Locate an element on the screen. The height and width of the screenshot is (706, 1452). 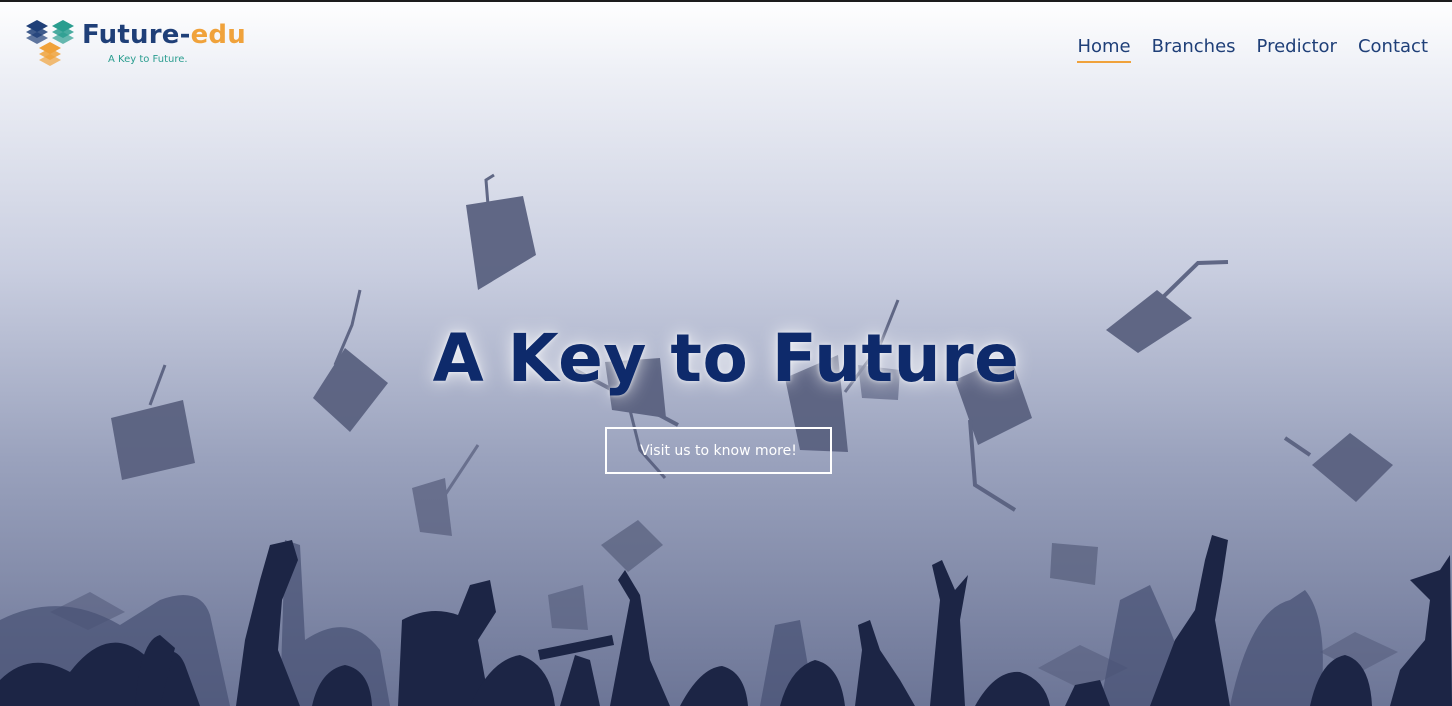
nav-link-contact: Contact is located at coordinates (1393, 49).